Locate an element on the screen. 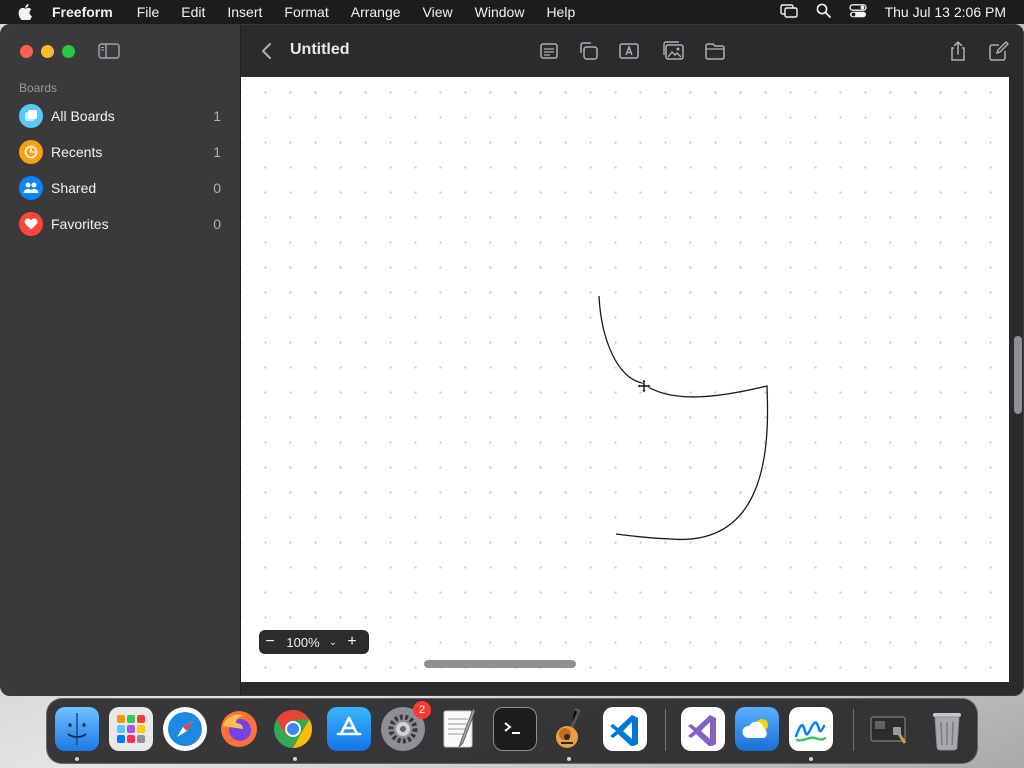 Image resolution: width=1024 pixels, height=768 pixels. boards-icon is located at coordinates (31, 116).